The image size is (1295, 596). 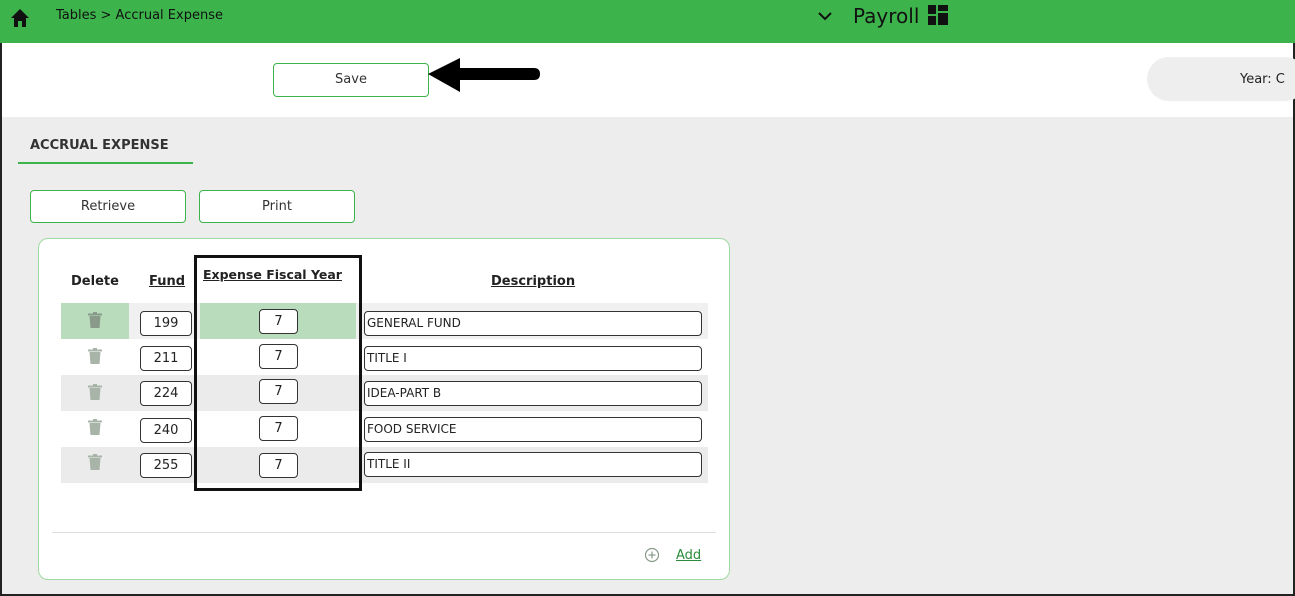 I want to click on app-title: Payroll, so click(x=886, y=16).